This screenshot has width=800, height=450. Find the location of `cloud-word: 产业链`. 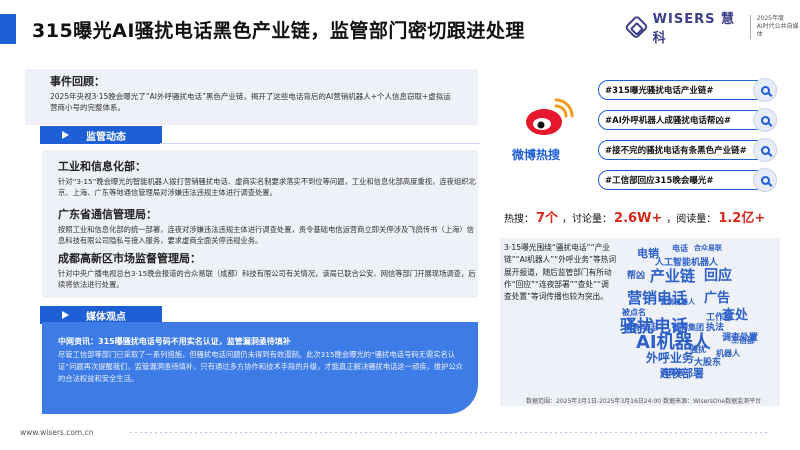

cloud-word: 产业链 is located at coordinates (673, 276).